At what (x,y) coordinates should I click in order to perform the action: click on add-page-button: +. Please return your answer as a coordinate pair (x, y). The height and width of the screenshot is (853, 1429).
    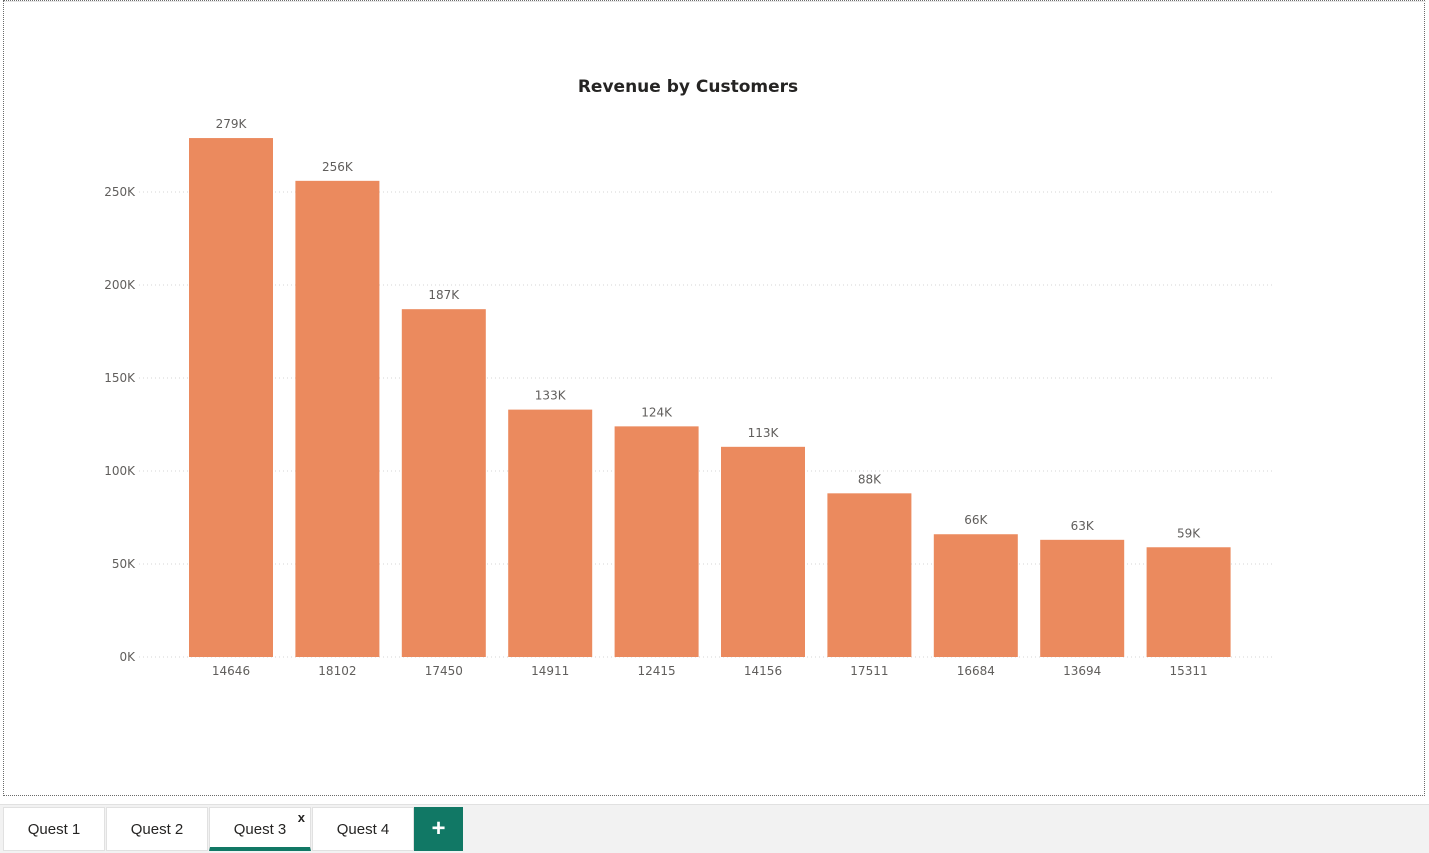
    Looking at the image, I should click on (438, 829).